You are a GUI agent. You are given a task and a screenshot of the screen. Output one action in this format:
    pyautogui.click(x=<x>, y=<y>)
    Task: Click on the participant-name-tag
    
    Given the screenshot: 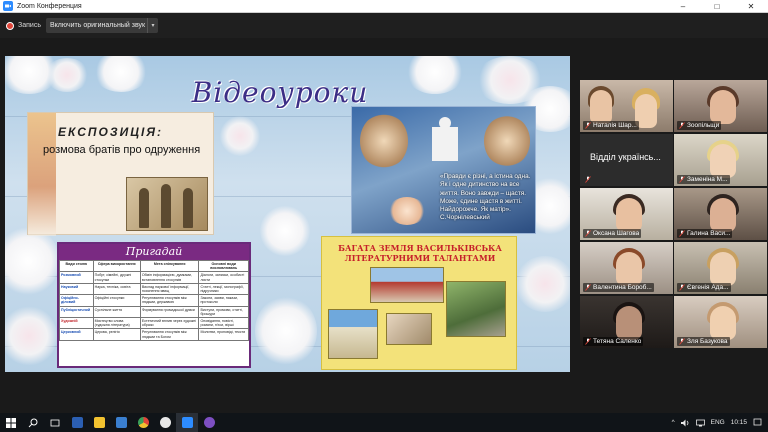 What is the action you would take?
    pyautogui.click(x=589, y=179)
    